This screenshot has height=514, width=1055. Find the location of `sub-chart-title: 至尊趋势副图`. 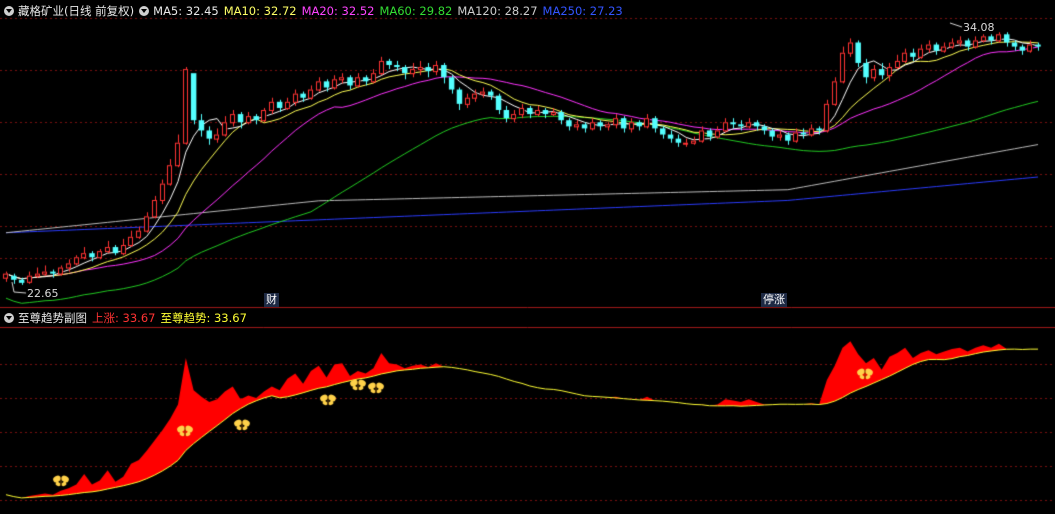

sub-chart-title: 至尊趋势副图 is located at coordinates (52, 318).